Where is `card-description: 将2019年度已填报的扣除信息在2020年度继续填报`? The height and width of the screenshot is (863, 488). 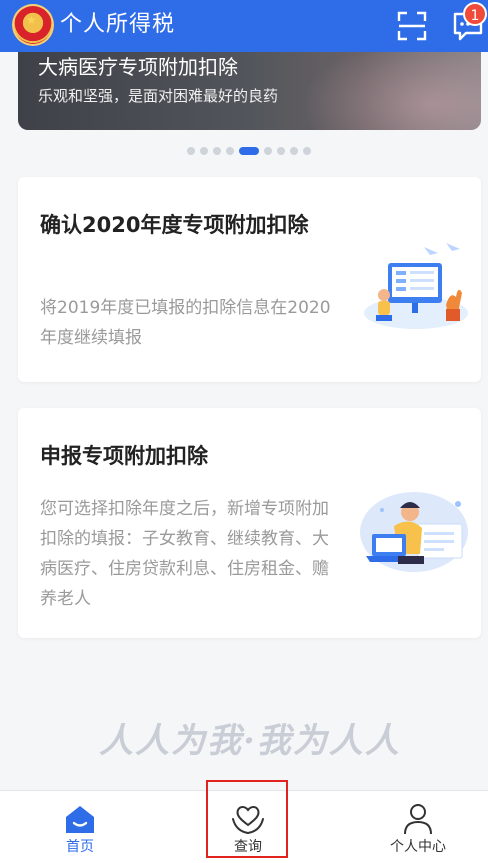
card-description: 将2019年度已填报的扣除信息在2020年度继续填报 is located at coordinates (185, 323).